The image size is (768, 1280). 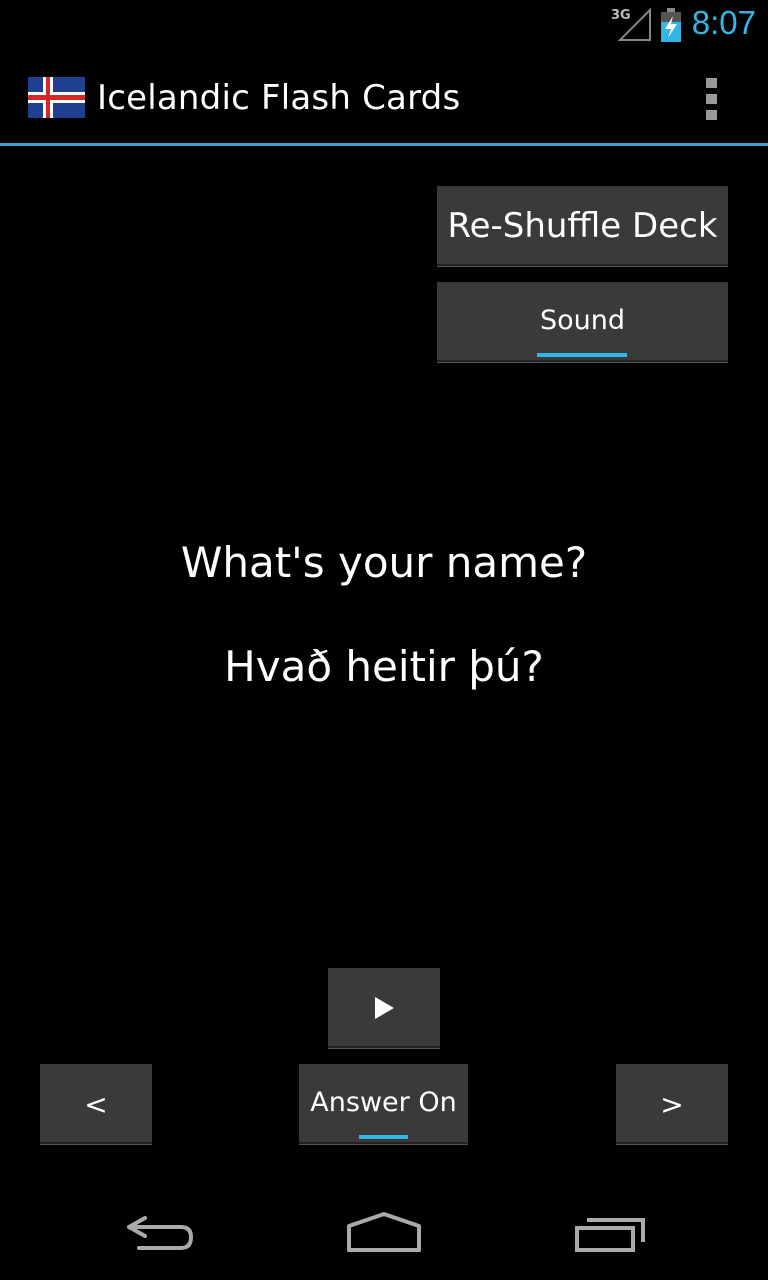 I want to click on reshuffle-deck-button: Re-Shuffle Deck, so click(x=582, y=226).